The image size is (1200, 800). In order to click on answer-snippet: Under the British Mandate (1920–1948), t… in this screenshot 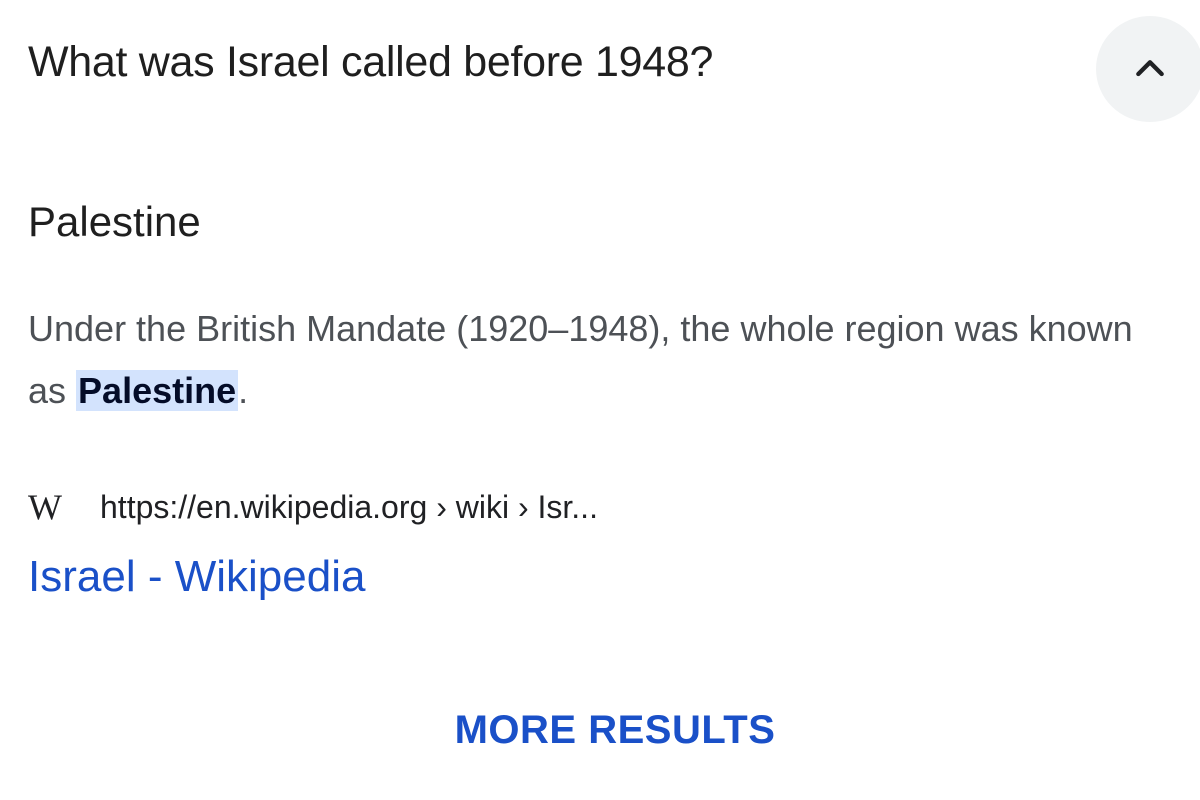, I will do `click(603, 360)`.